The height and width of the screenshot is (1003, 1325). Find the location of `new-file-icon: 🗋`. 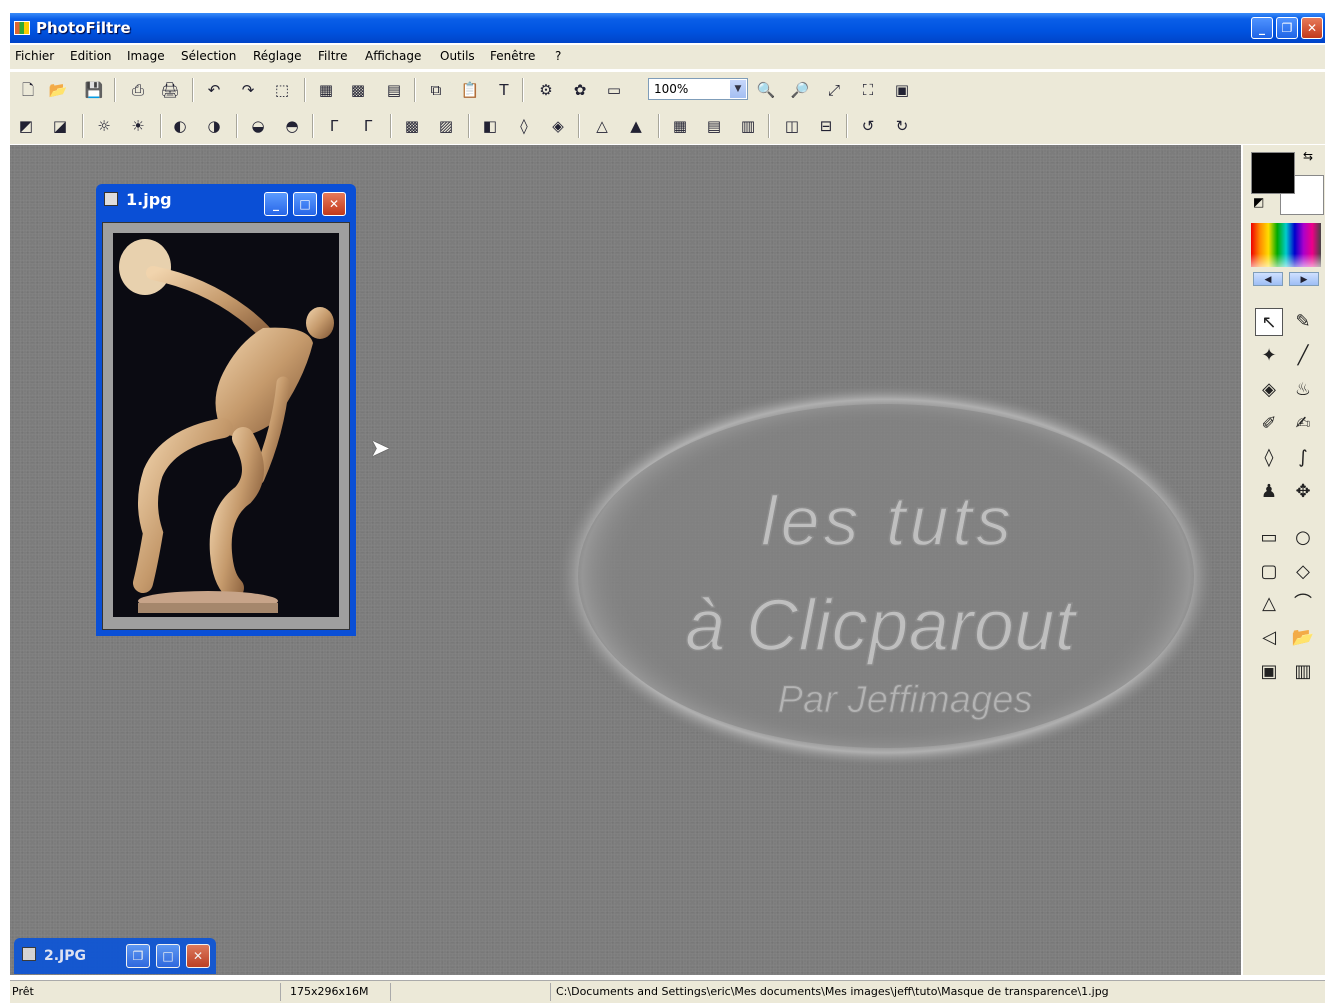

new-file-icon: 🗋 is located at coordinates (28, 90).